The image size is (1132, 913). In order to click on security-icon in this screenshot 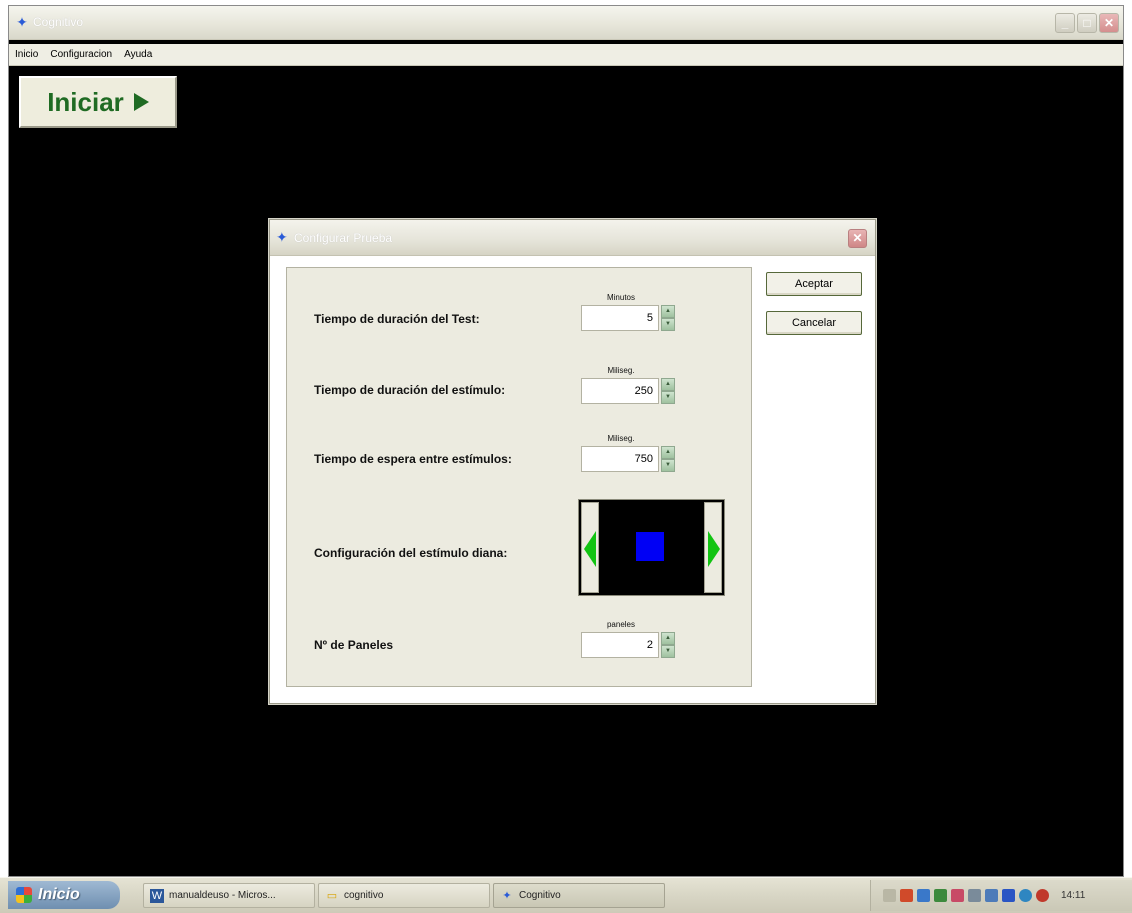, I will do `click(906, 895)`.